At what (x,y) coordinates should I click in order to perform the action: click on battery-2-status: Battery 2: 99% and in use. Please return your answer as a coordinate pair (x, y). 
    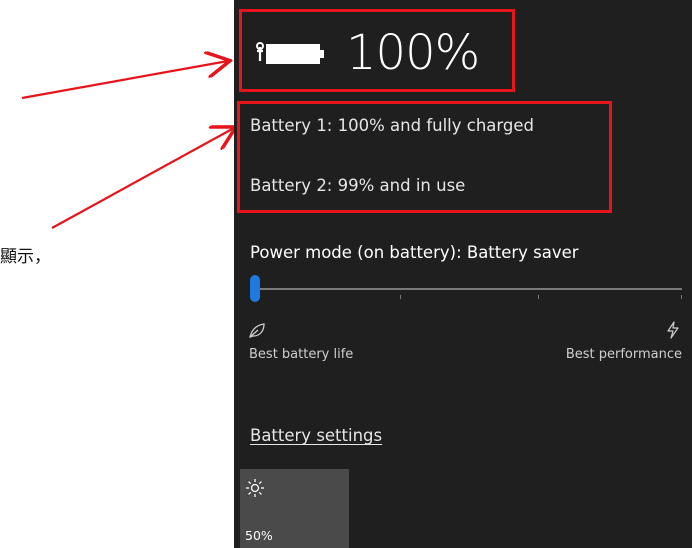
    Looking at the image, I should click on (358, 185).